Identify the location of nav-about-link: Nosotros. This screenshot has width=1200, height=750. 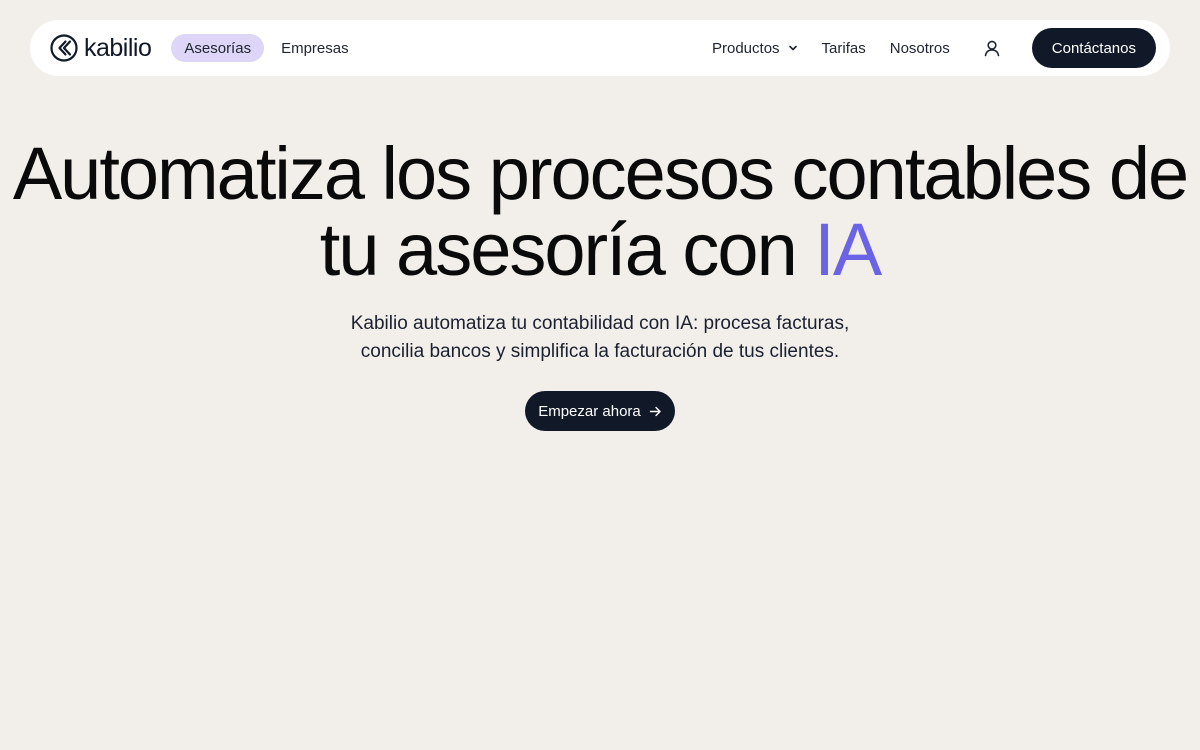
(920, 48).